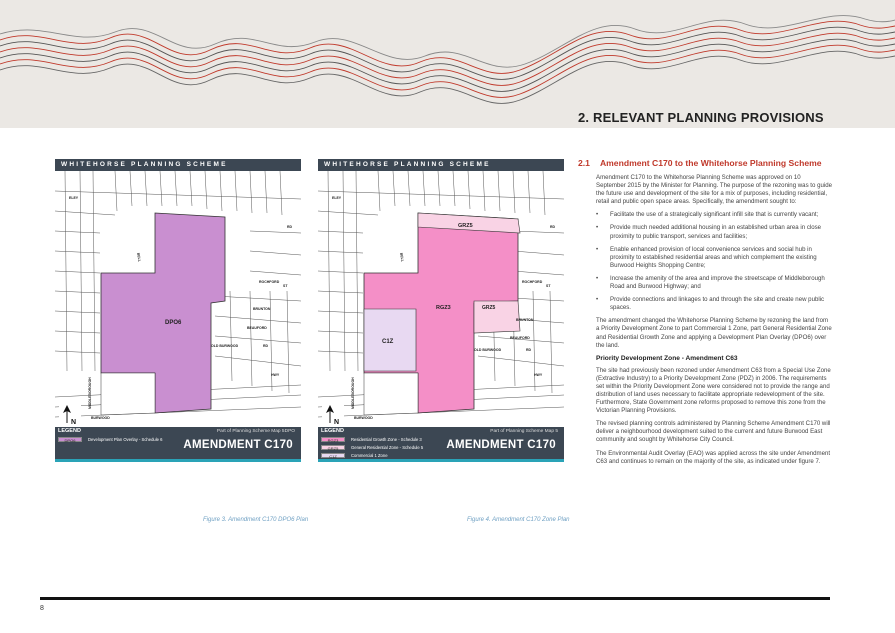 The image size is (895, 633). What do you see at coordinates (125, 439) in the screenshot?
I see `legend-item-text: Development Plan Overlay - Schedule 6` at bounding box center [125, 439].